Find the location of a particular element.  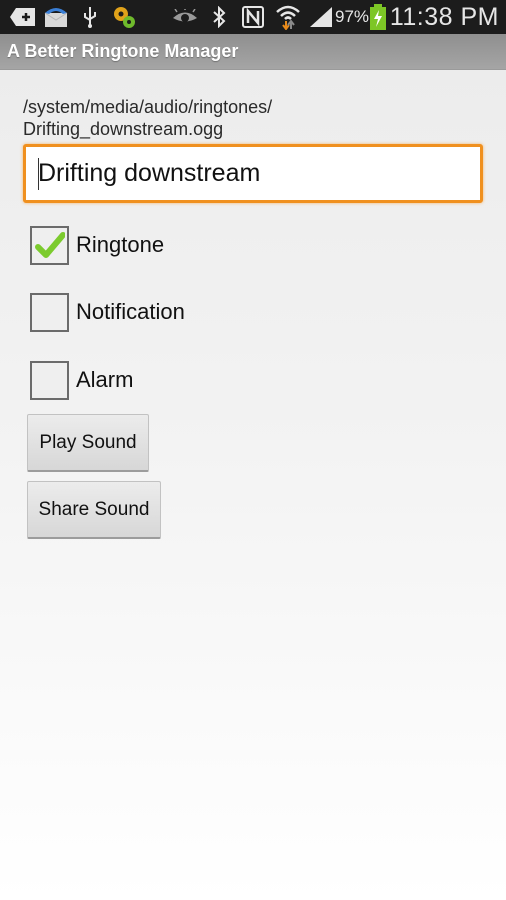

add-icon is located at coordinates (23, 17).